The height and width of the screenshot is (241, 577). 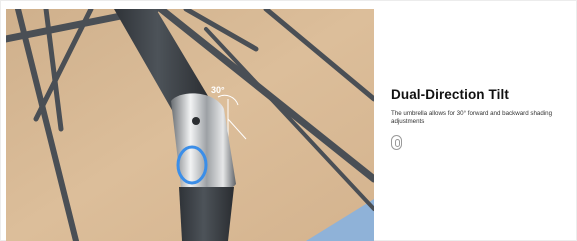 I want to click on feature-title: Dual-Direction Tilt, so click(x=450, y=94).